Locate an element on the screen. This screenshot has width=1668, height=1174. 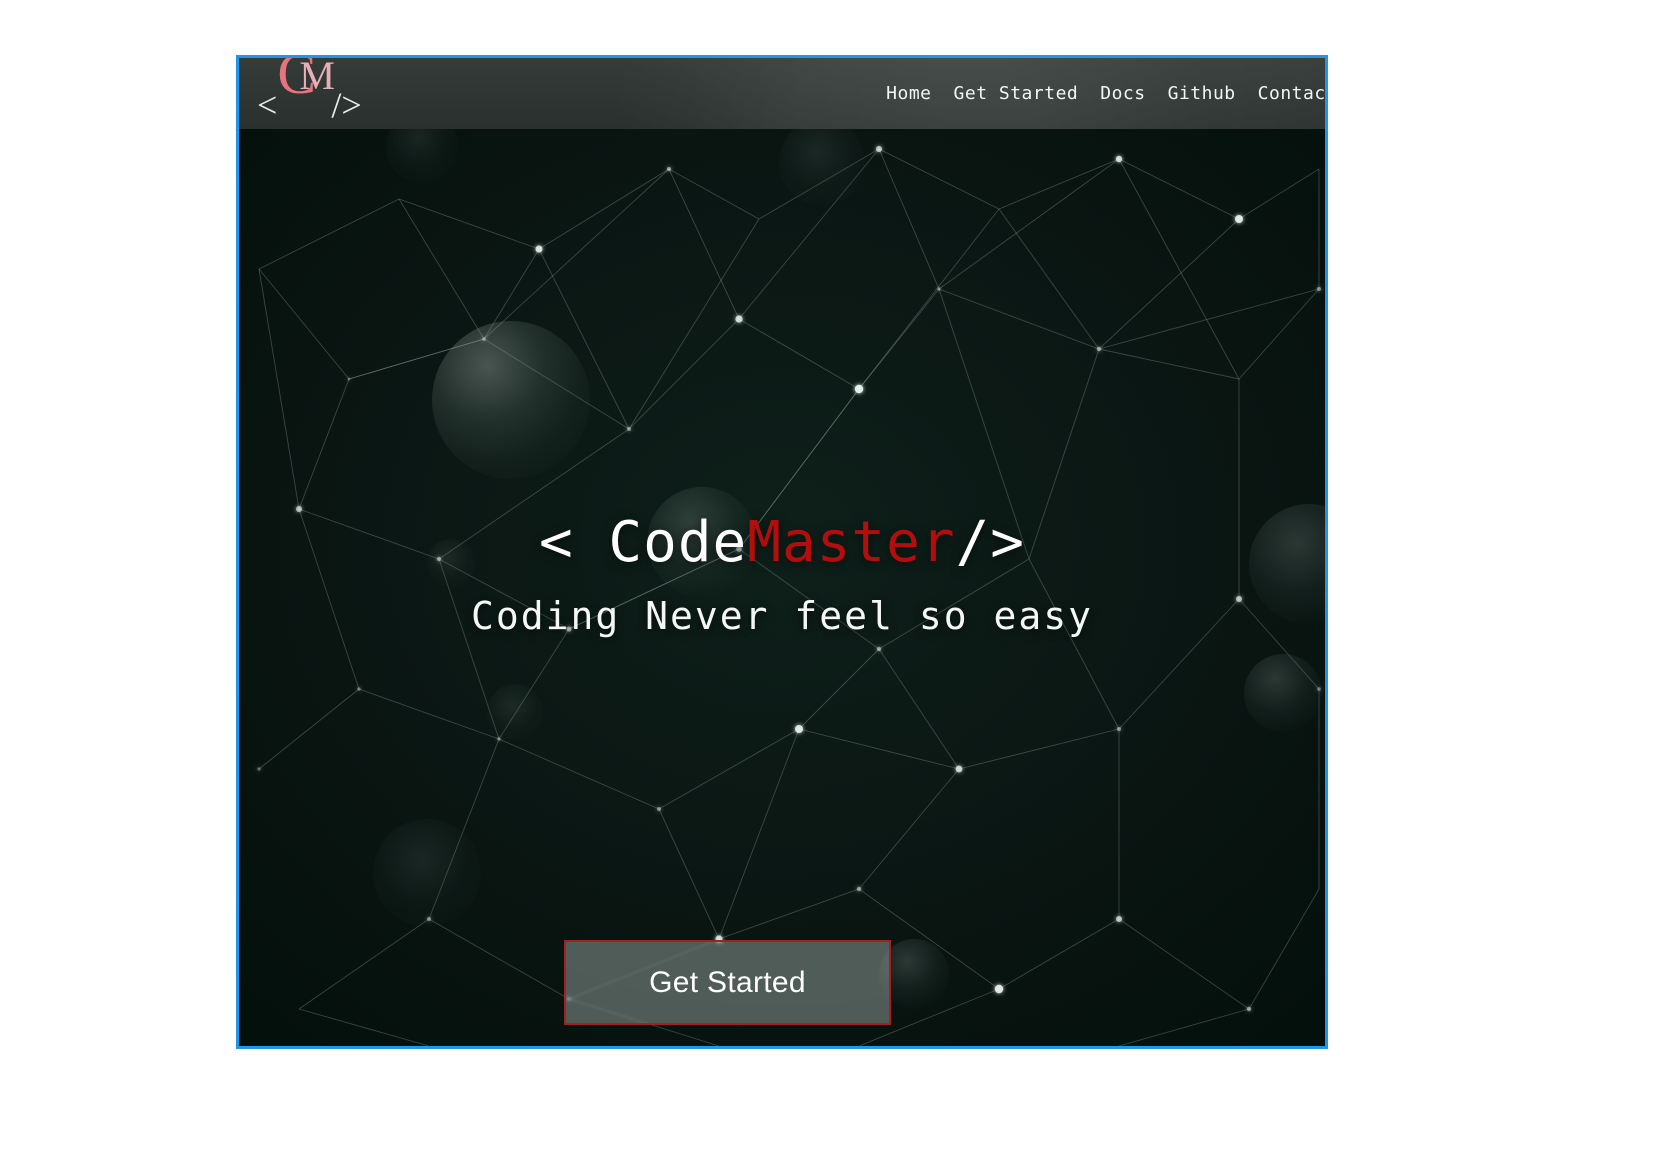
nav-link-contact: Contact is located at coordinates (1291, 93).